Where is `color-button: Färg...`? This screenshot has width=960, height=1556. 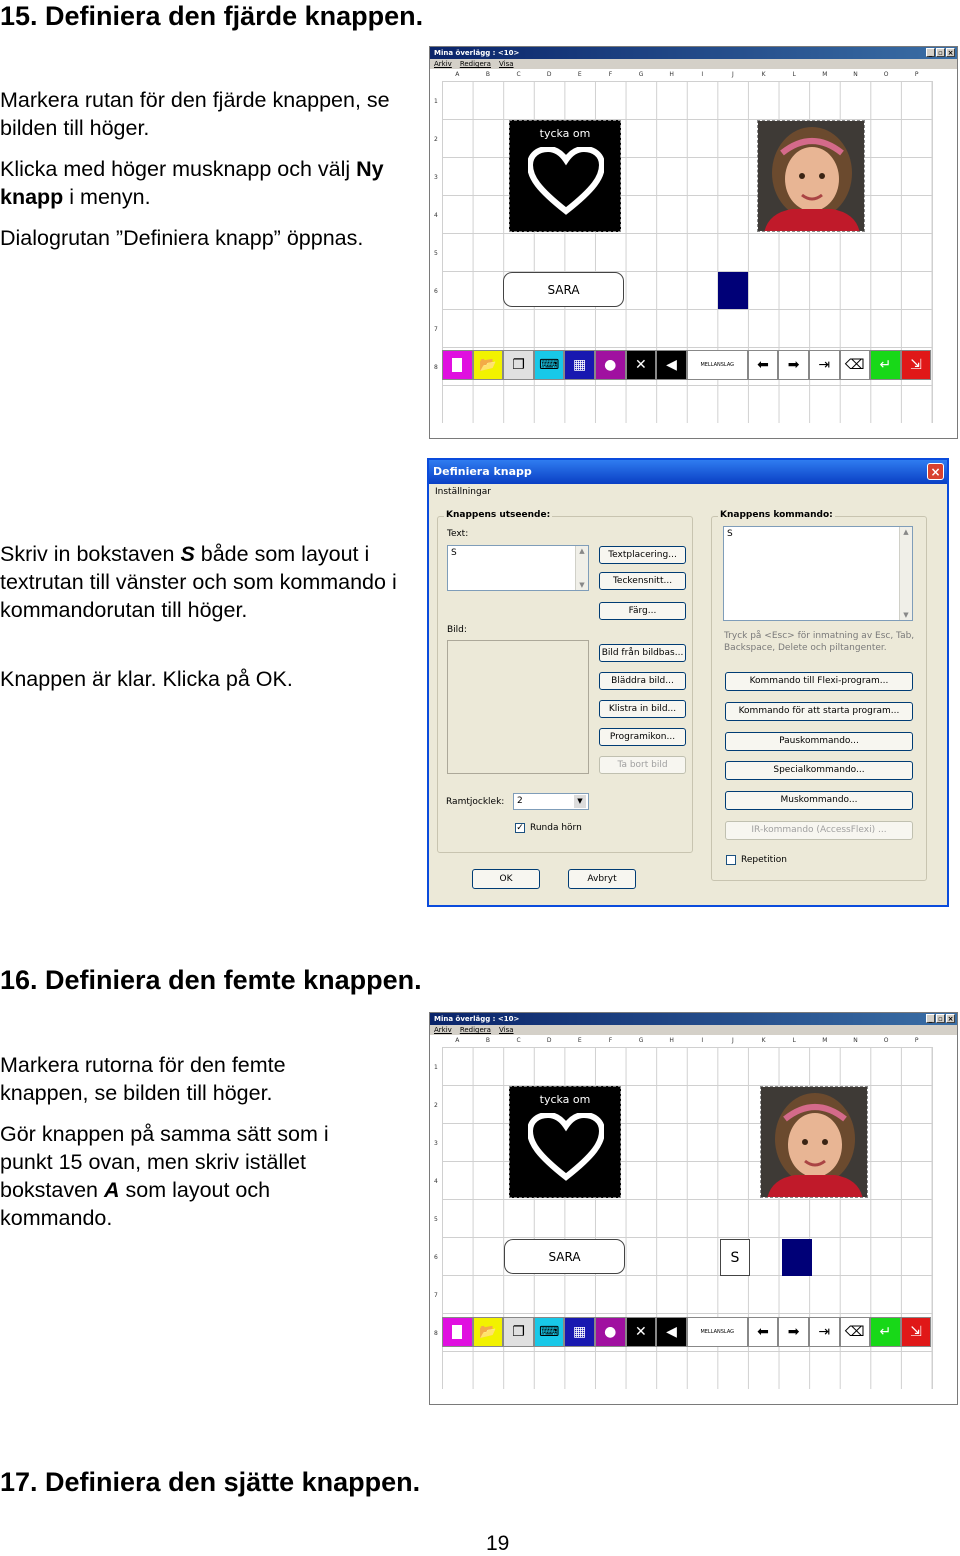
color-button: Färg... is located at coordinates (642, 611).